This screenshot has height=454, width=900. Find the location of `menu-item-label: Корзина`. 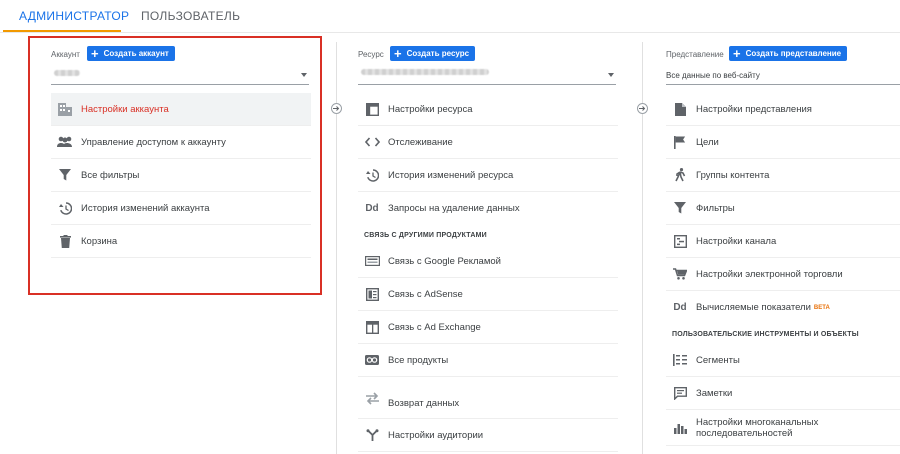

menu-item-label: Корзина is located at coordinates (99, 241).